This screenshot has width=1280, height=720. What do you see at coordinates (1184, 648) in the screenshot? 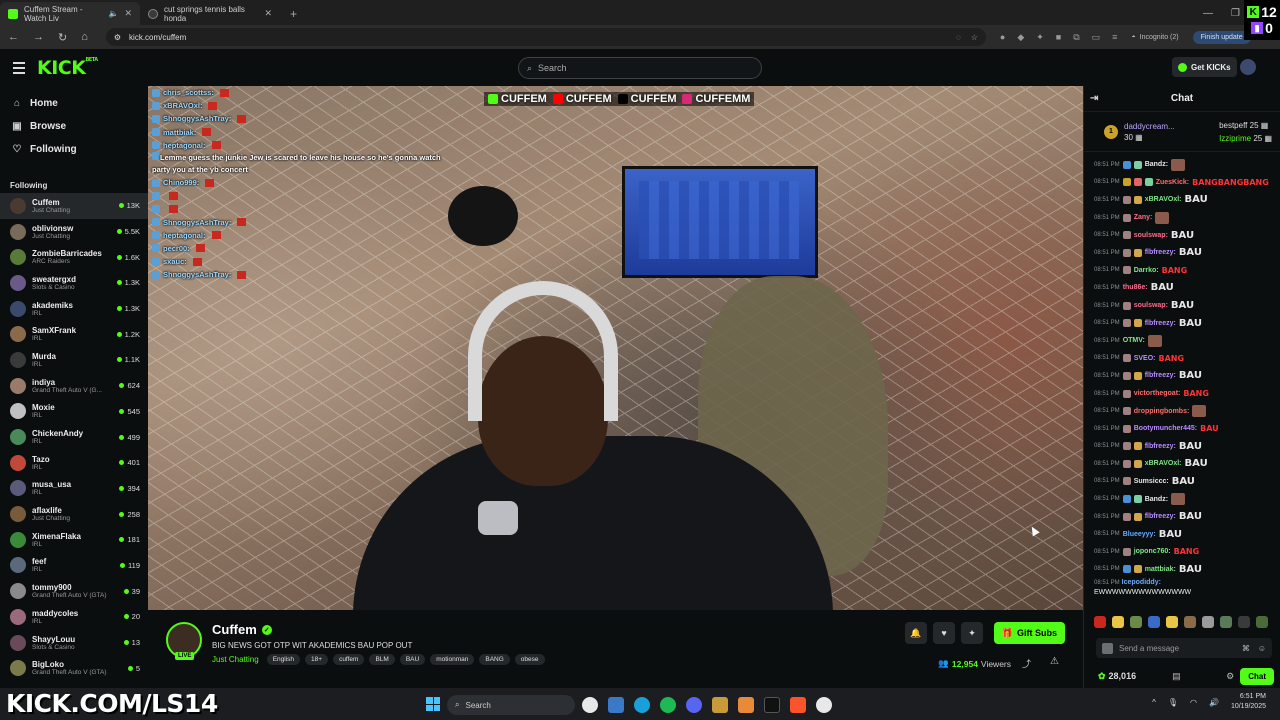
I see `chat-message-input: Send a message ⌘ ☺` at bounding box center [1184, 648].